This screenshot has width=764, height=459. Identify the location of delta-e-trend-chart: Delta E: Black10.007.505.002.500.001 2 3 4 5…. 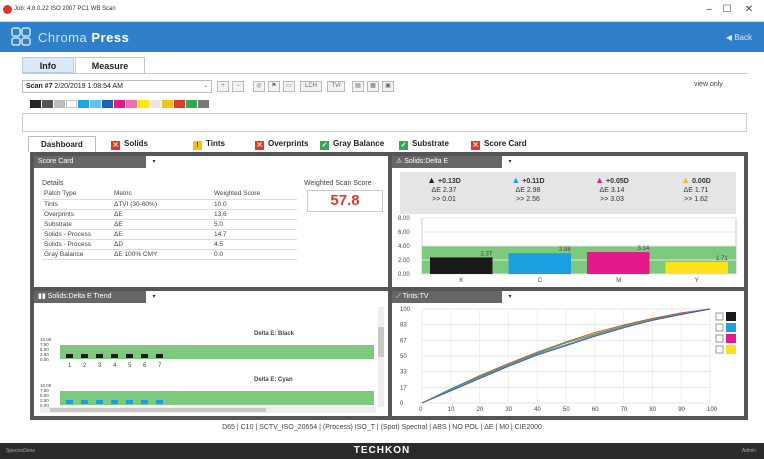
(212, 360).